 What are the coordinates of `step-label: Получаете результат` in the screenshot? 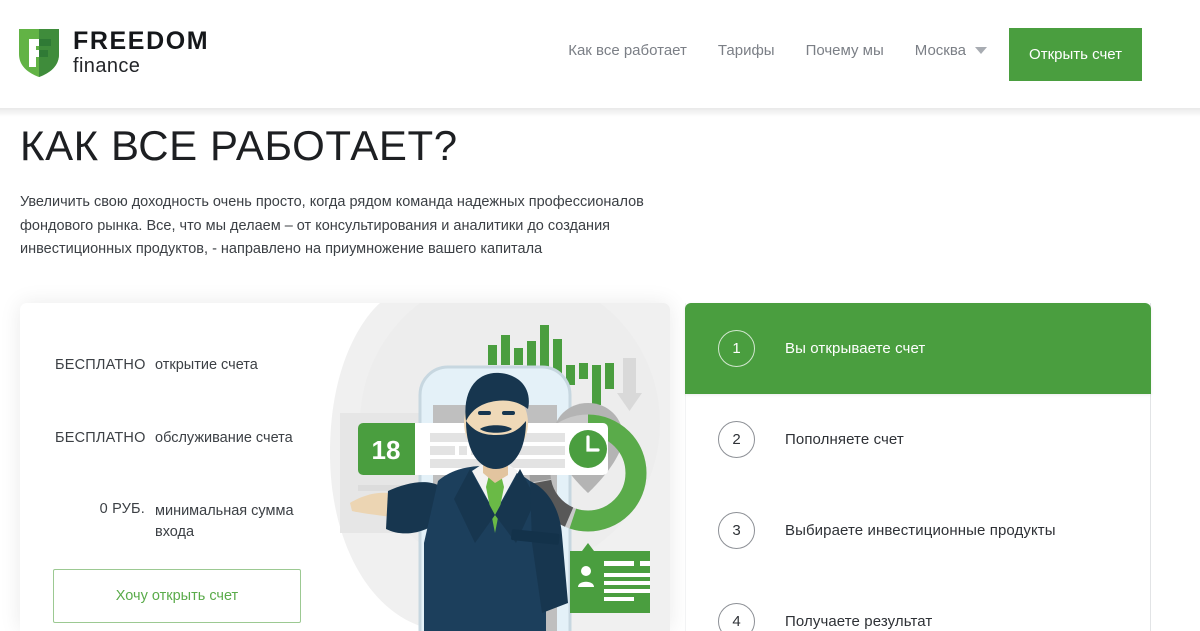 It's located at (859, 621).